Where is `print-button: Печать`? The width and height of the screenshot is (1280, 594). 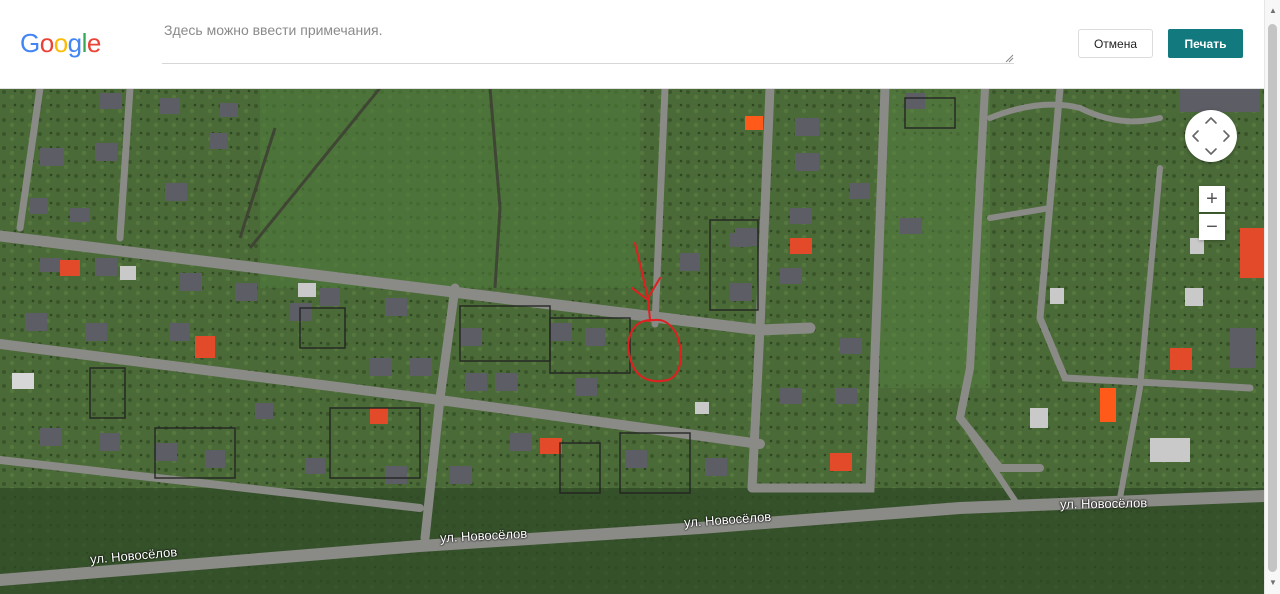
print-button: Печать is located at coordinates (1205, 43).